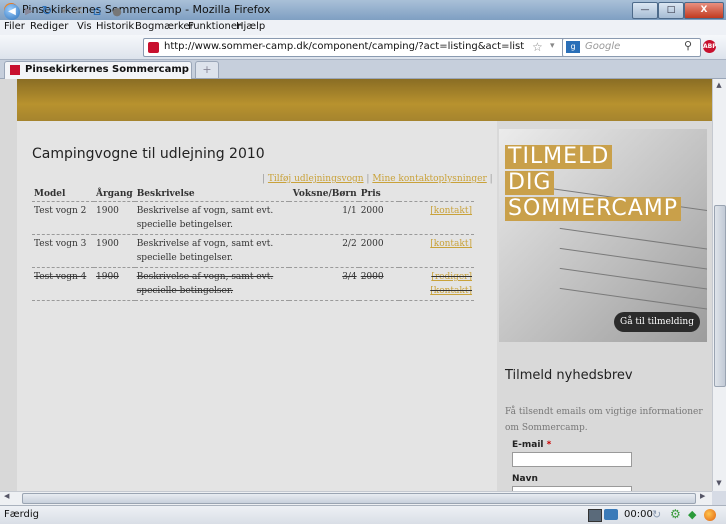  What do you see at coordinates (47, 12) in the screenshot?
I see `reload-icon: ↻` at bounding box center [47, 12].